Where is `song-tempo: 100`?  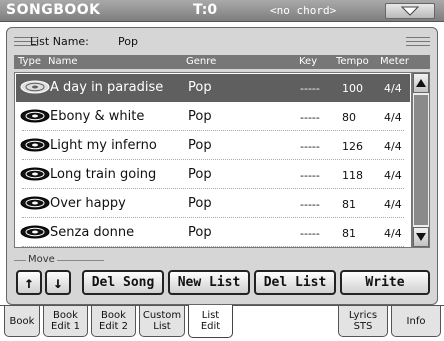
song-tempo: 100 is located at coordinates (352, 88).